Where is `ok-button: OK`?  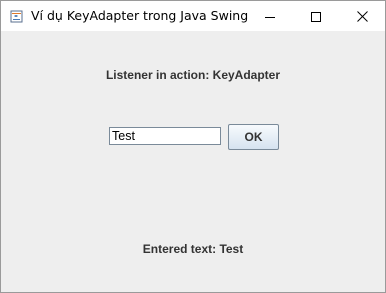 ok-button: OK is located at coordinates (253, 137).